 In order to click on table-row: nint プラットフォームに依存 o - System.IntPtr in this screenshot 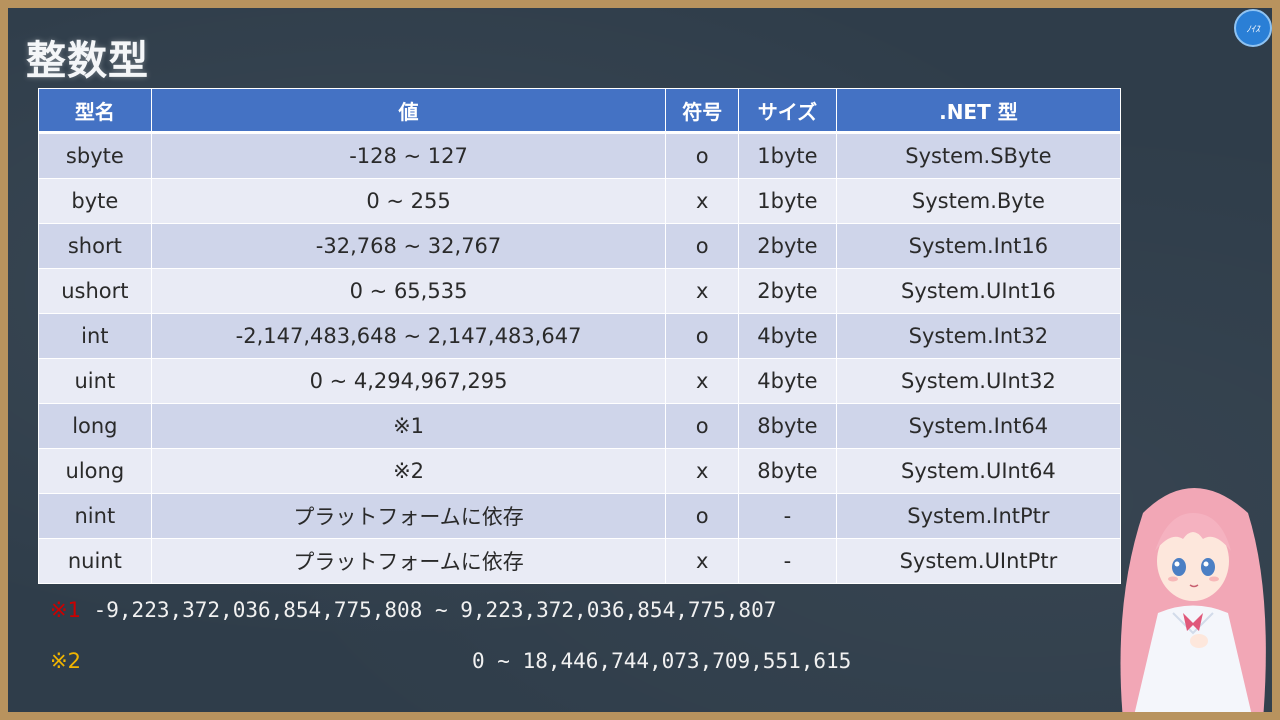, I will do `click(580, 516)`.